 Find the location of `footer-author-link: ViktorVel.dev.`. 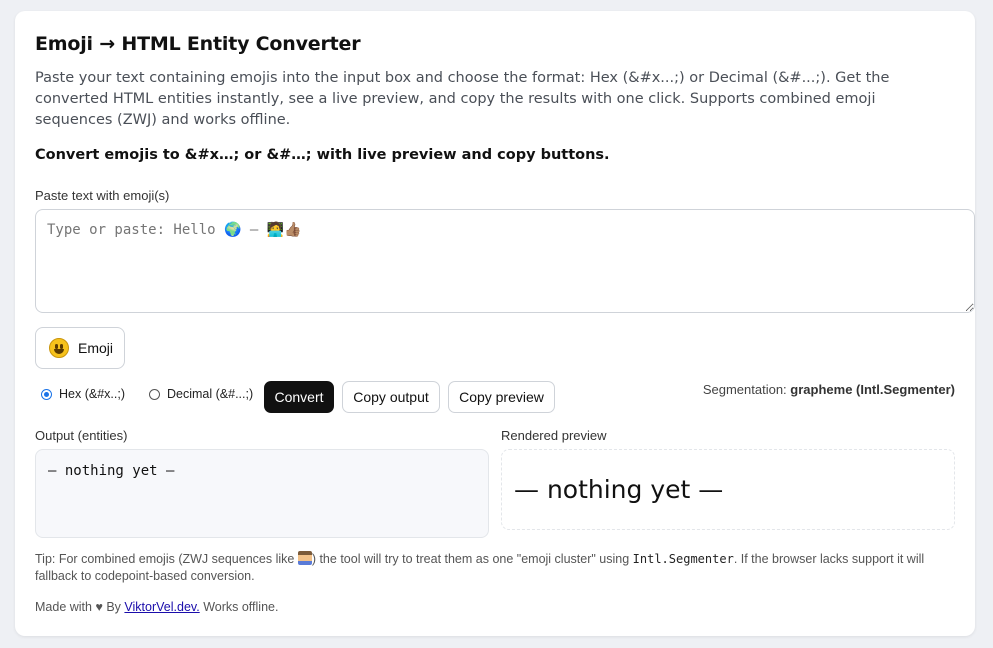

footer-author-link: ViktorVel.dev. is located at coordinates (161, 607).